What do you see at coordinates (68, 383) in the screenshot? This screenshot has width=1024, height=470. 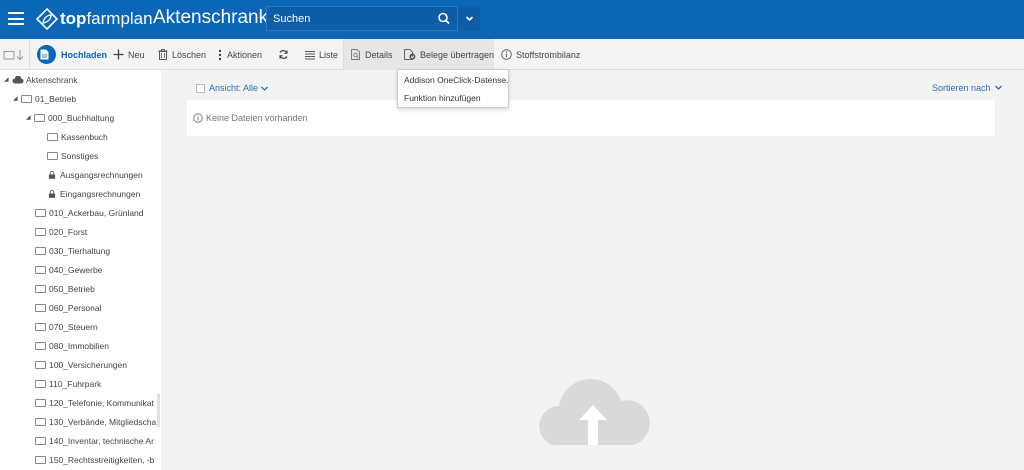 I see `tree-item-folder: 110_Fuhrpark` at bounding box center [68, 383].